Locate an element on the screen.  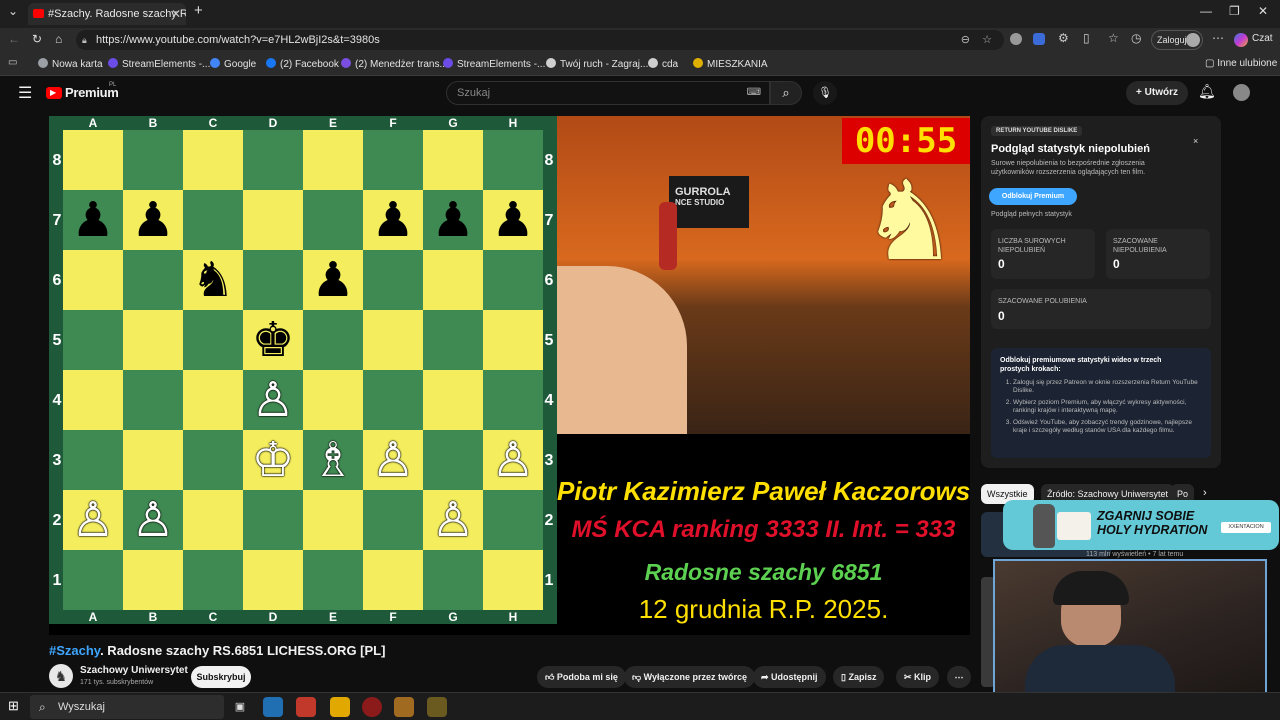
history-icon: ◷ is located at coordinates (1136, 38).